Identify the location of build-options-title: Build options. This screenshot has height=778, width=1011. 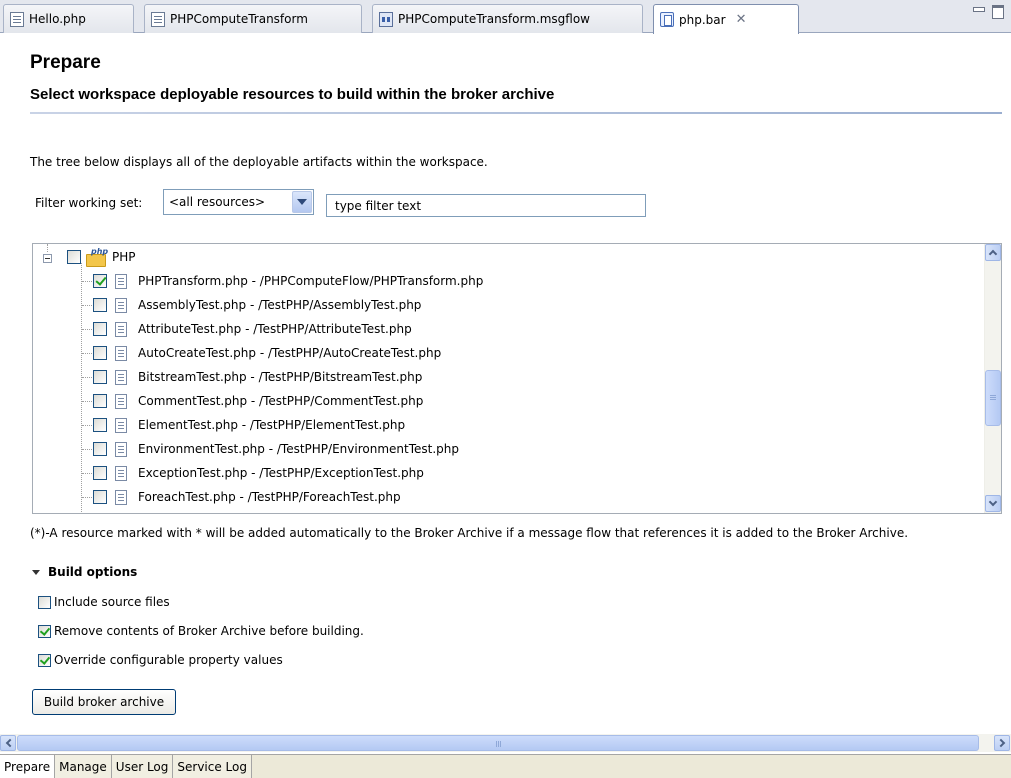
(93, 572).